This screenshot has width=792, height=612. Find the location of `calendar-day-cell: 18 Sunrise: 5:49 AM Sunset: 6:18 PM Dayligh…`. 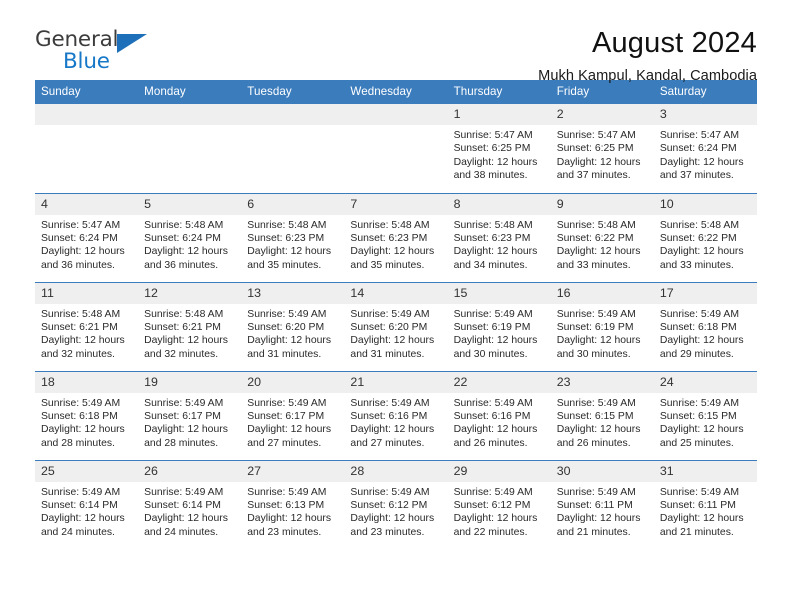

calendar-day-cell: 18 Sunrise: 5:49 AM Sunset: 6:18 PM Dayligh… is located at coordinates (87, 415).